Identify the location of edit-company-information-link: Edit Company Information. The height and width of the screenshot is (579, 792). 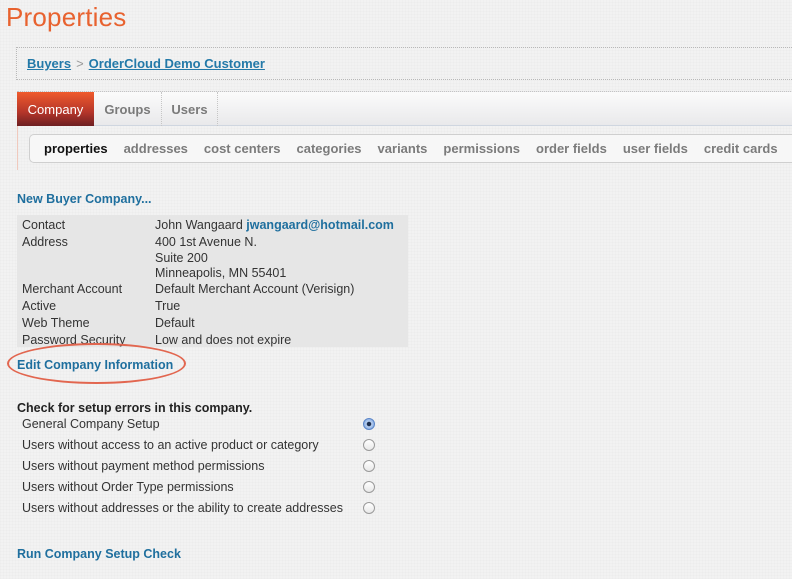
(95, 365).